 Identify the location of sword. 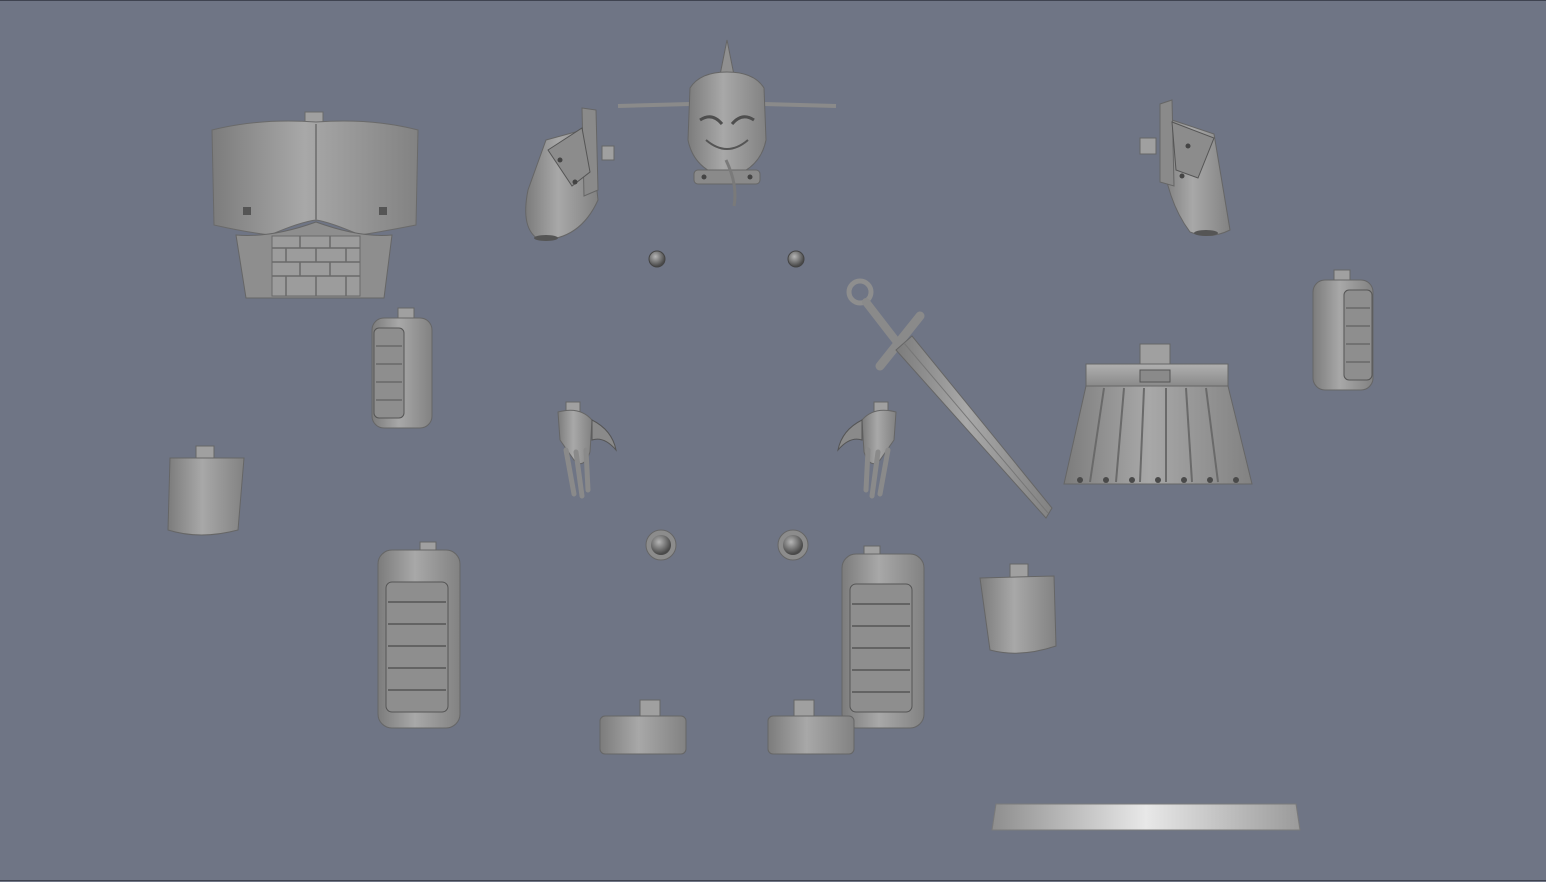
(949, 398).